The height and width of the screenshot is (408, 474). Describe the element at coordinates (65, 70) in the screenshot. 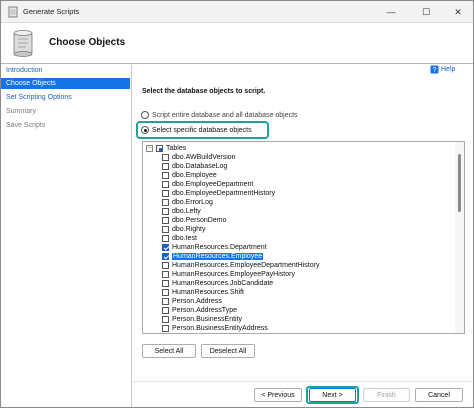

I see `nav-item-introduction: Introduction` at that location.